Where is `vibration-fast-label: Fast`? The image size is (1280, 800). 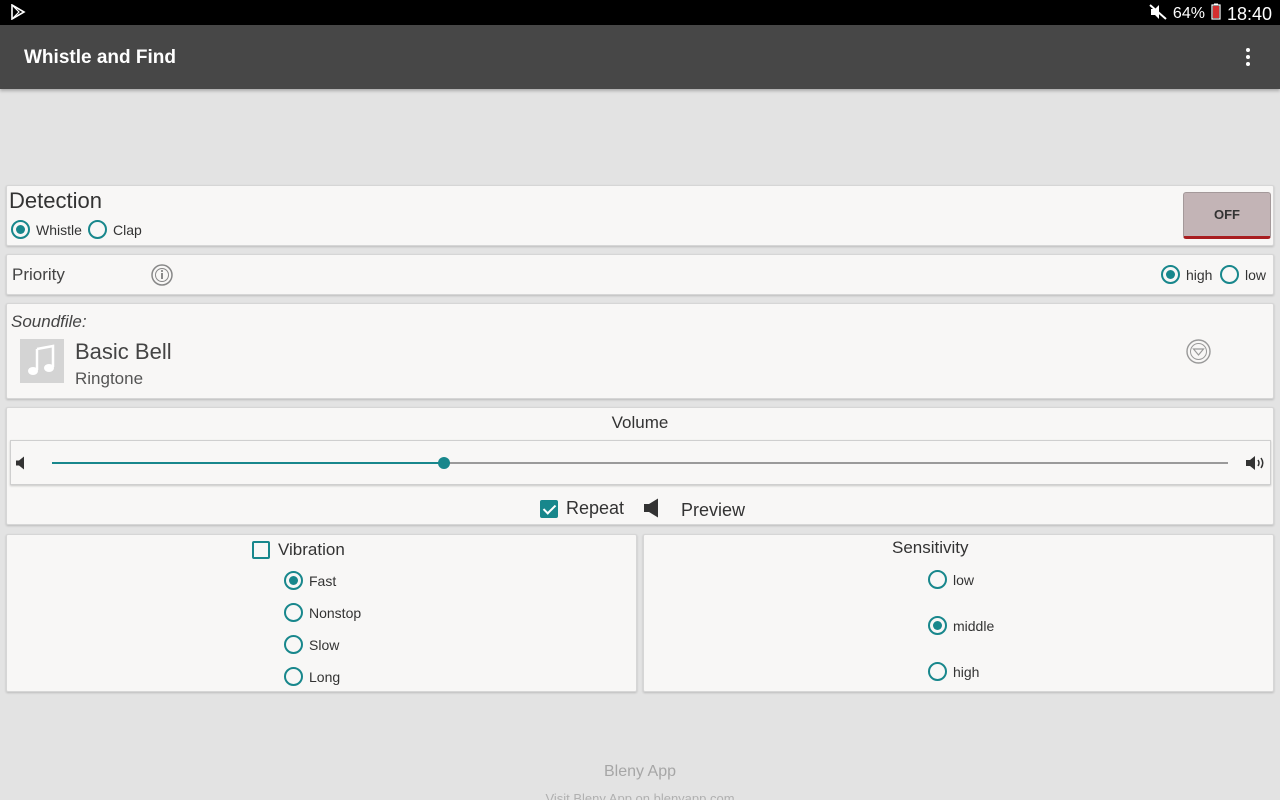
vibration-fast-label: Fast is located at coordinates (323, 580).